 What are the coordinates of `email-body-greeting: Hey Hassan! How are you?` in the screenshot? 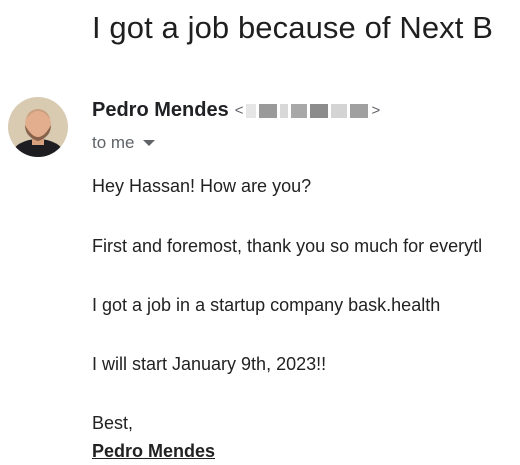 It's located at (202, 186).